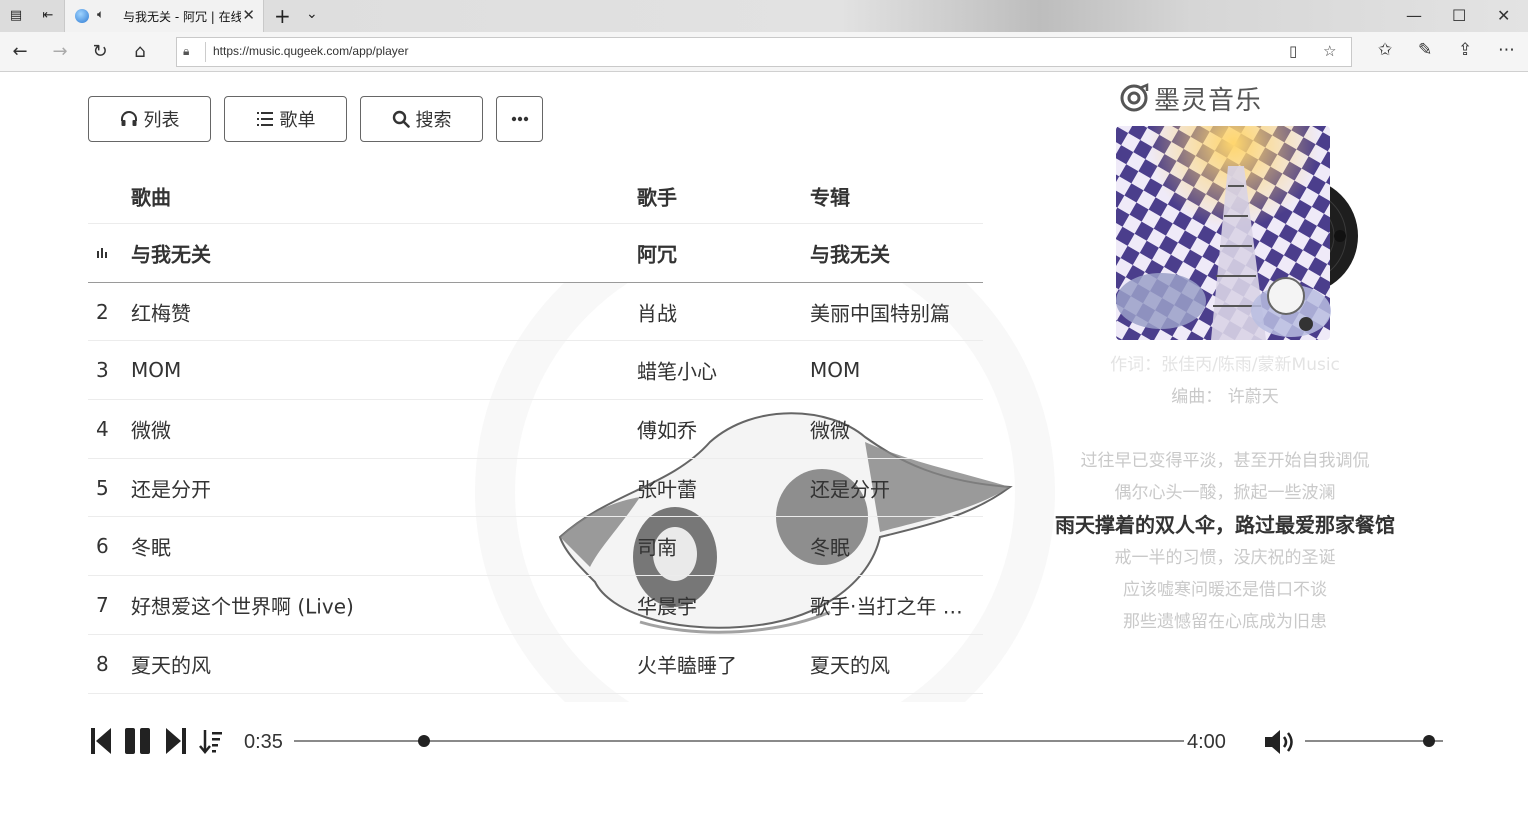 The height and width of the screenshot is (822, 1528). What do you see at coordinates (248, 15) in the screenshot?
I see `tab-close-icon: ✕` at bounding box center [248, 15].